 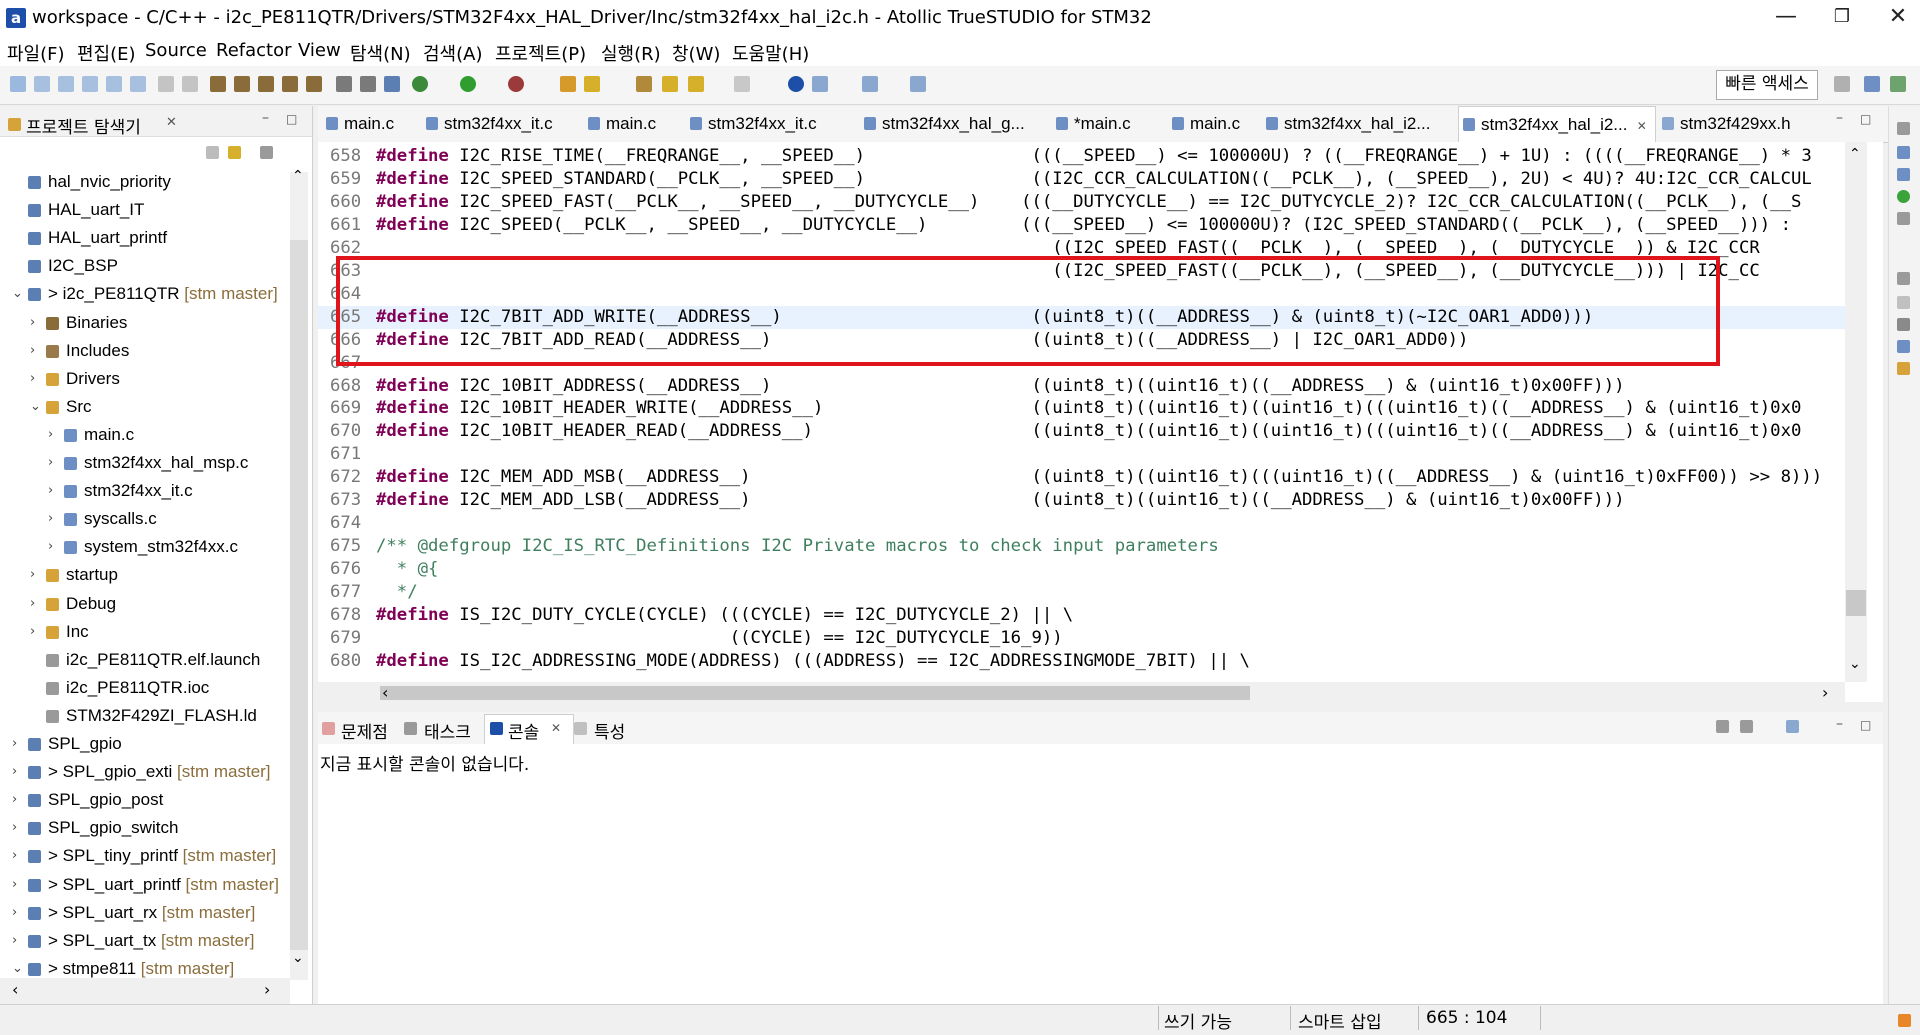 I want to click on menu-project: 프로젝트(P), so click(x=540, y=53).